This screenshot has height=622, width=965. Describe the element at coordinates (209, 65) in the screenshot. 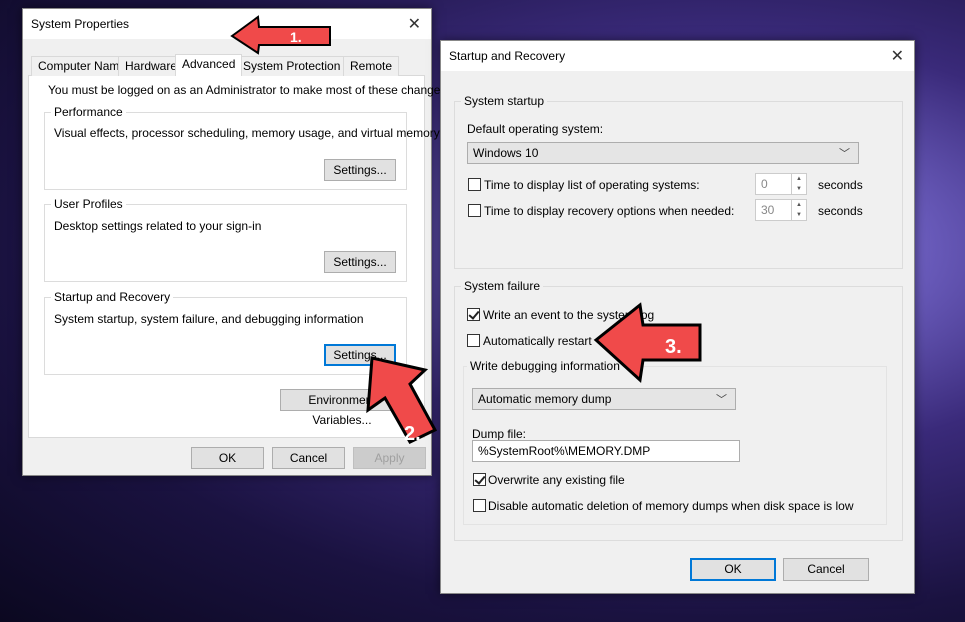

I see `tab-advanced: Advanced` at that location.